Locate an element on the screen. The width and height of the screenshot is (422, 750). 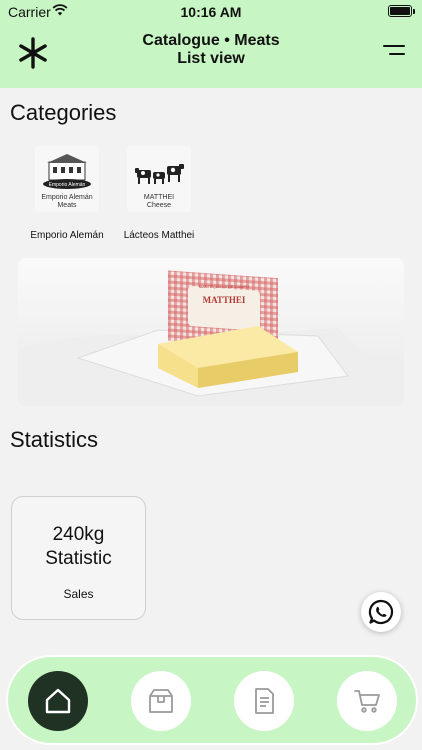
page-title: Catalogue • Meats List view is located at coordinates (211, 50).